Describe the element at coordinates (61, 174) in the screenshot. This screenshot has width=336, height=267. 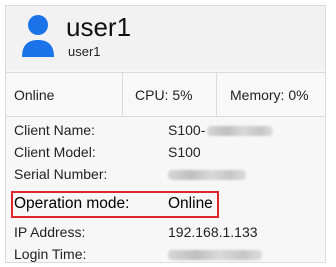
I see `serial-number-label: Serial Number:` at that location.